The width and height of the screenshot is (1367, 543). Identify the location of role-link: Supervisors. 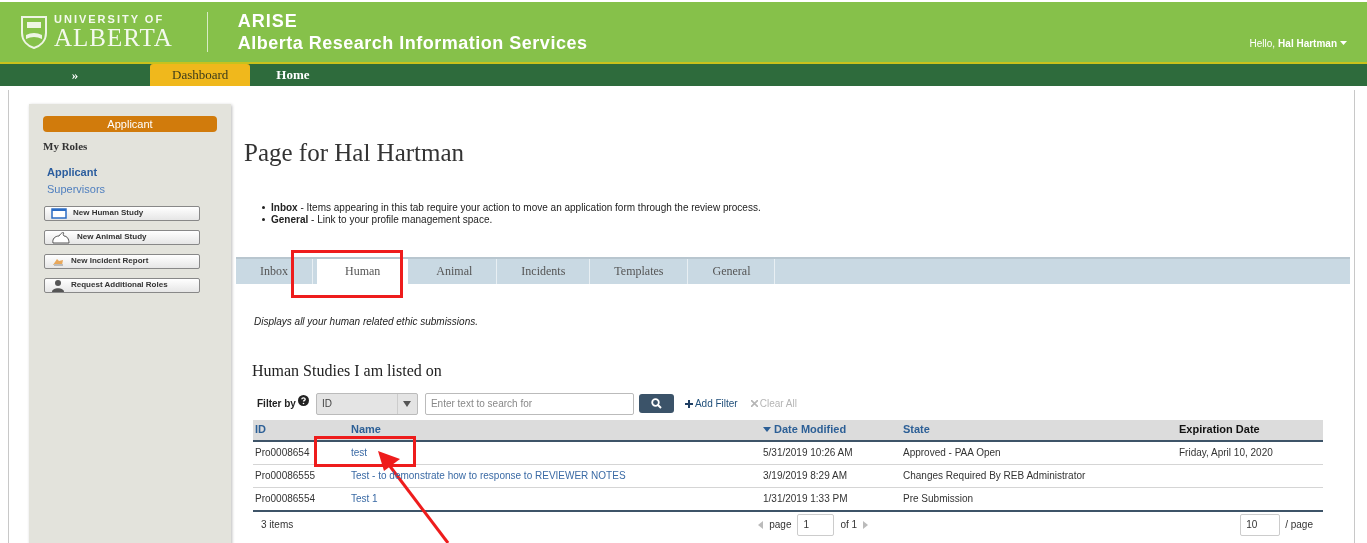
(76, 189).